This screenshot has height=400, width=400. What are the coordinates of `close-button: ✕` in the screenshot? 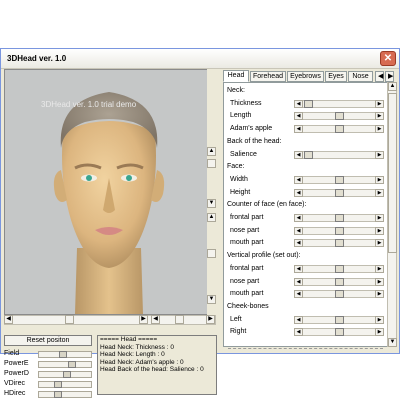 It's located at (388, 58).